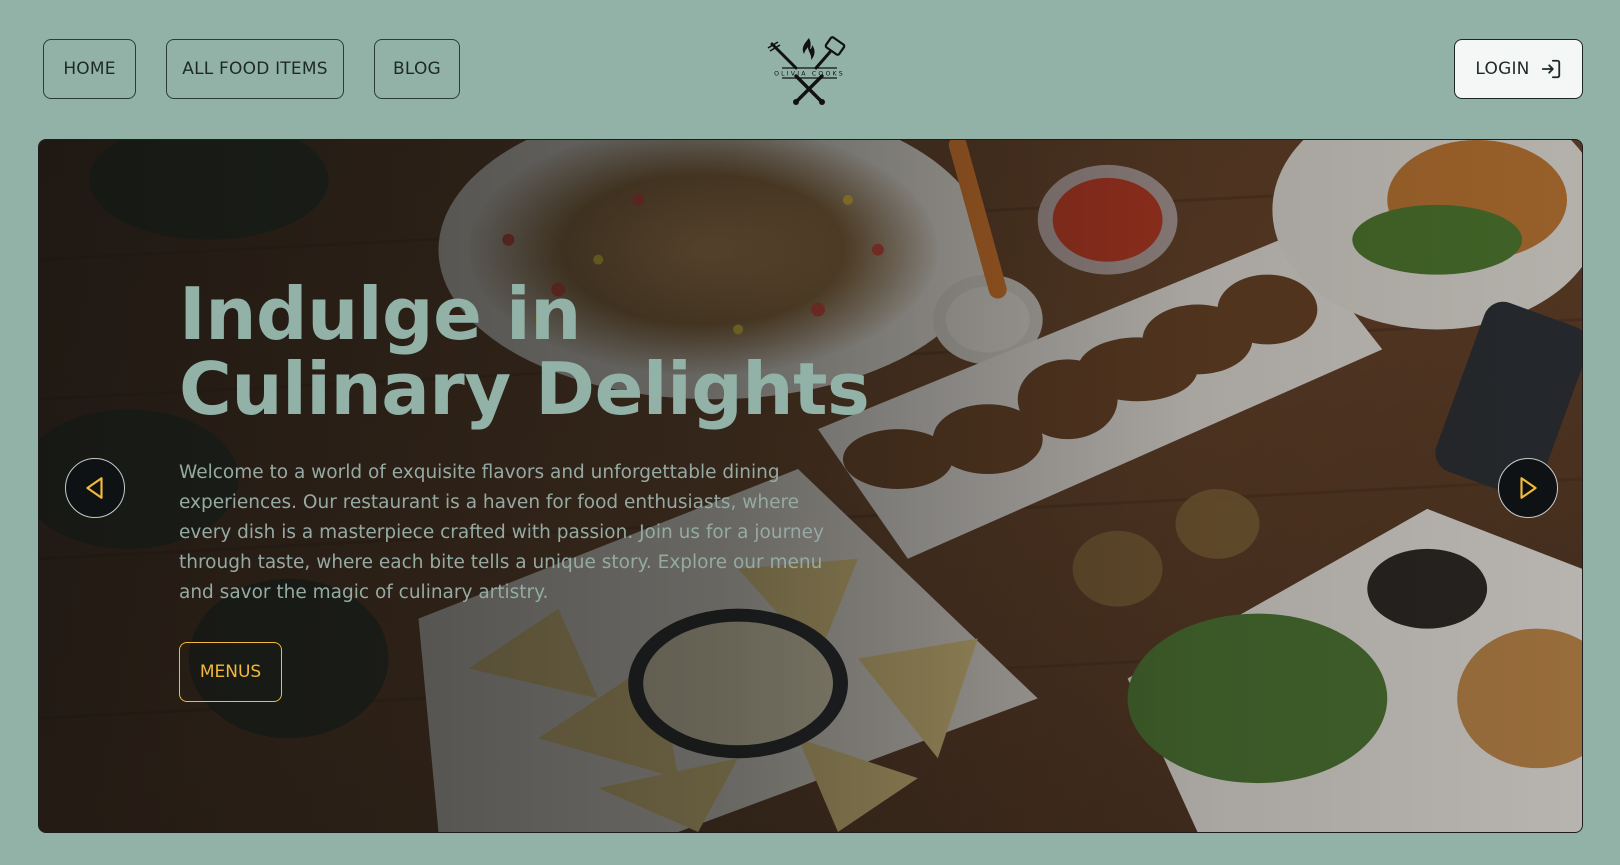 This screenshot has width=1620, height=865. Describe the element at coordinates (524, 389) in the screenshot. I see `hero-title-line2: Culinary Delights` at that location.